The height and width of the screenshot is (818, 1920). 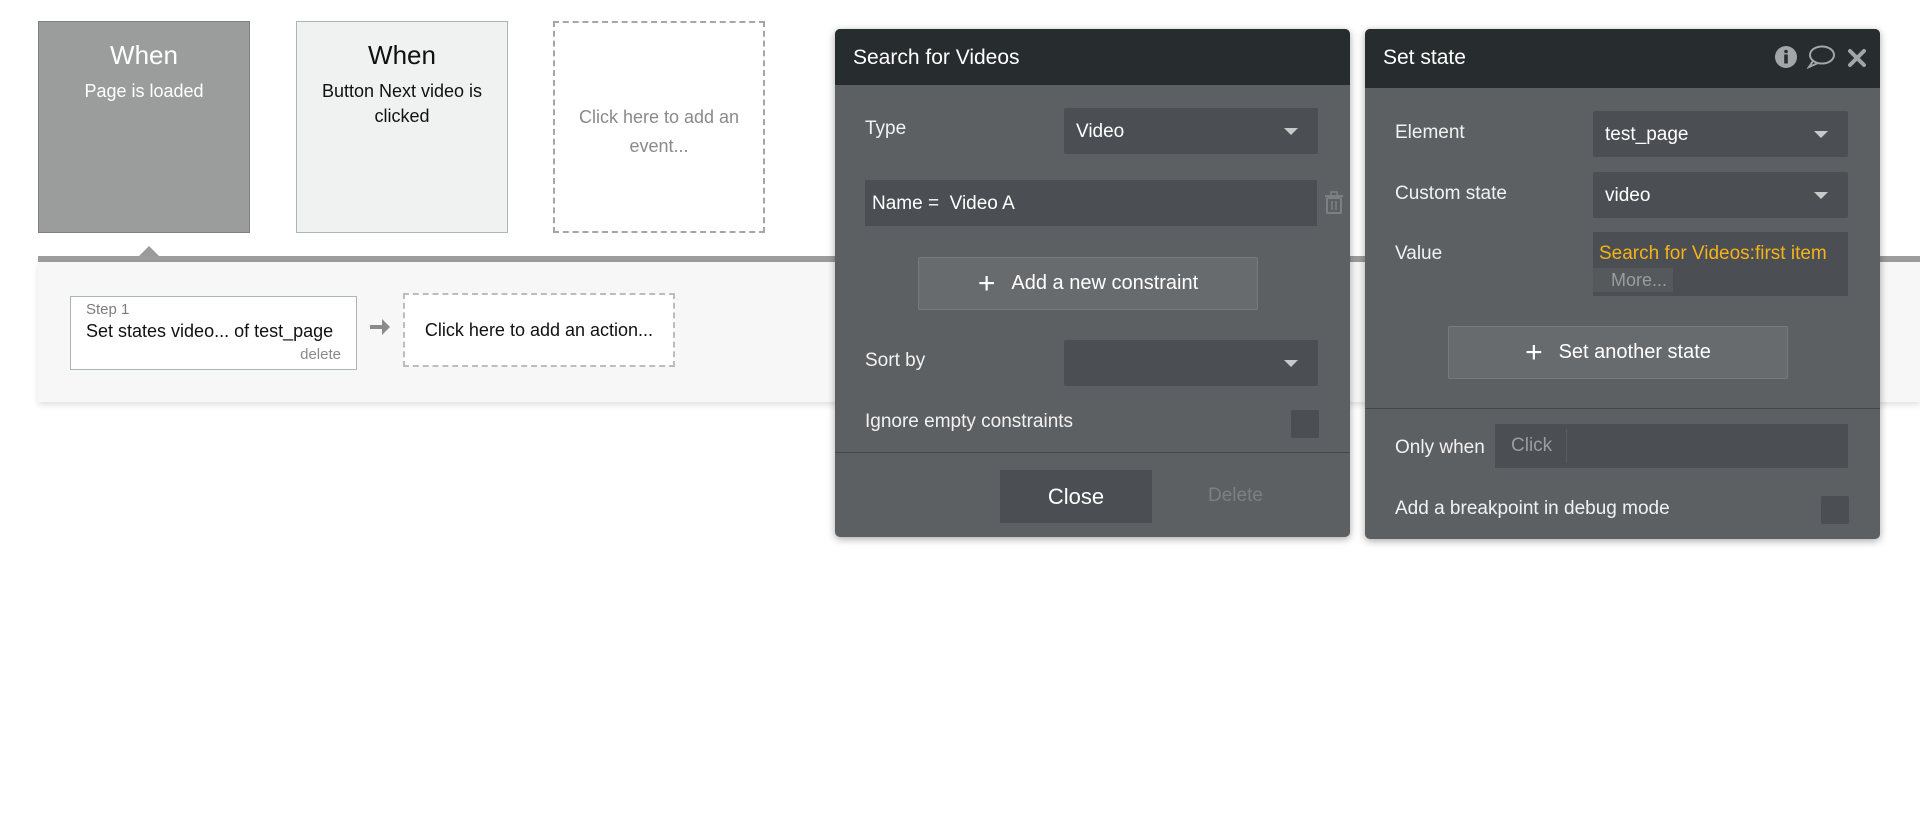 I want to click on search-panel-title: Search for Videos, so click(x=936, y=57).